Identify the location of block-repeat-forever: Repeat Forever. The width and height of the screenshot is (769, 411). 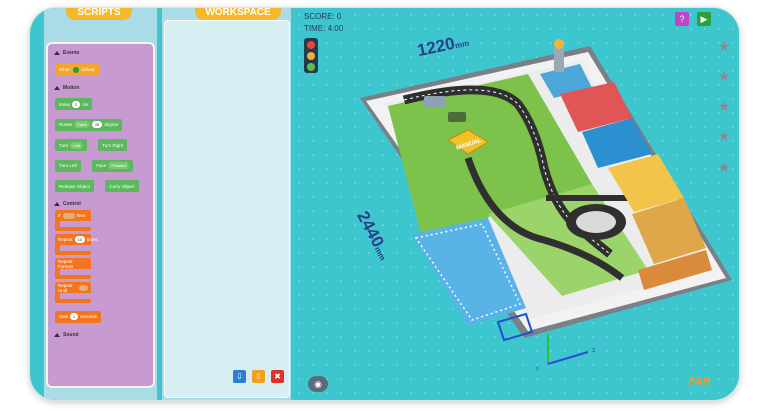
(73, 268).